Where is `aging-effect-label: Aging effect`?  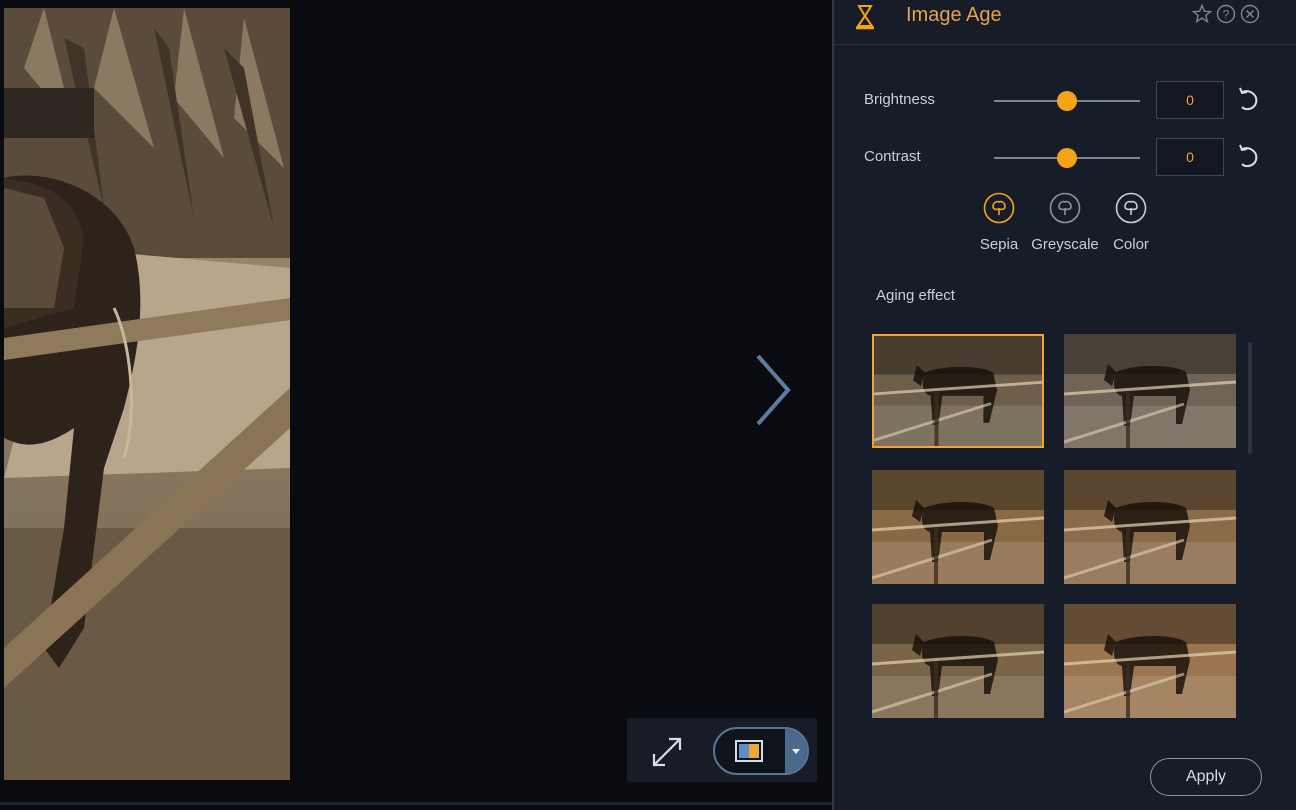 aging-effect-label: Aging effect is located at coordinates (915, 295).